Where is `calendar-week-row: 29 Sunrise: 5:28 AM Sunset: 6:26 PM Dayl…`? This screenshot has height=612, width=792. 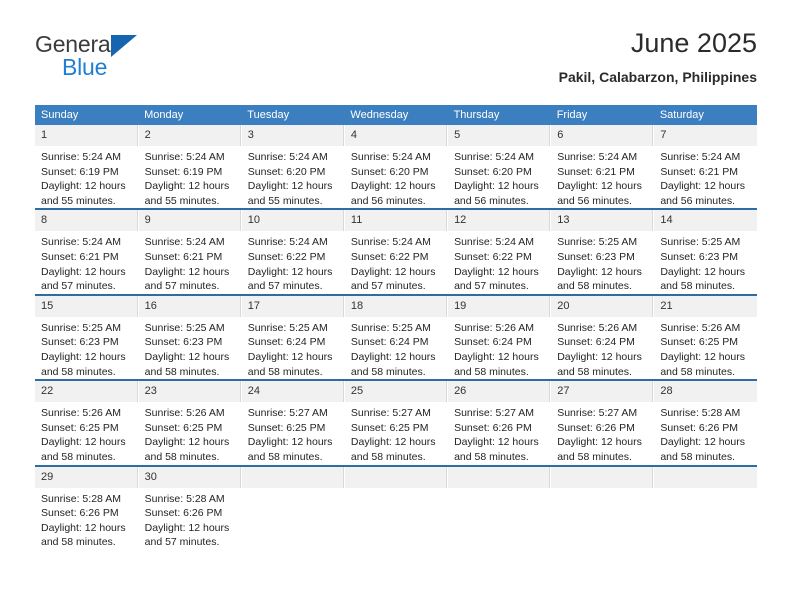
calendar-week-row: 29 Sunrise: 5:28 AM Sunset: 6:26 PM Dayl… is located at coordinates (396, 507).